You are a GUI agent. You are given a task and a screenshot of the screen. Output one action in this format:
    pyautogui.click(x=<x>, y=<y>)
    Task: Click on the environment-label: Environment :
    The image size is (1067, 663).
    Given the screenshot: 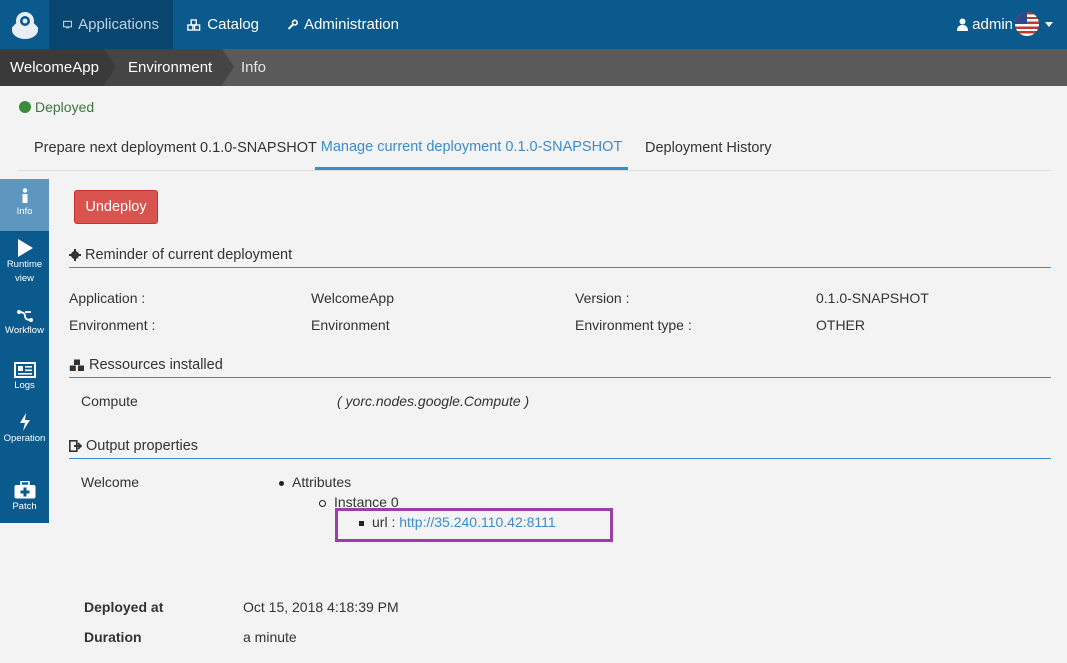 What is the action you would take?
    pyautogui.click(x=112, y=325)
    